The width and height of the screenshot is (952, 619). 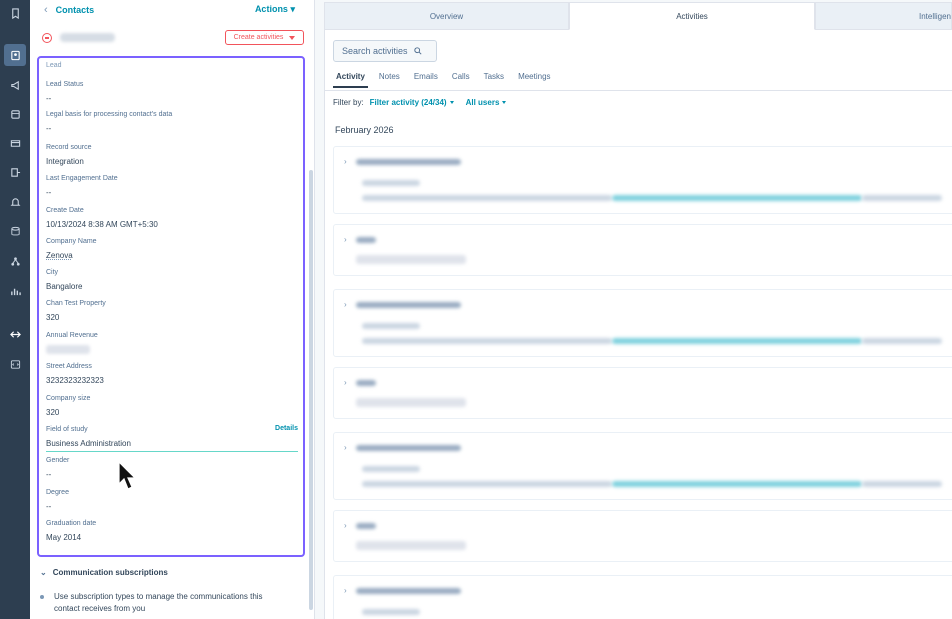 I want to click on search-activities-input: Search activities, so click(x=385, y=51).